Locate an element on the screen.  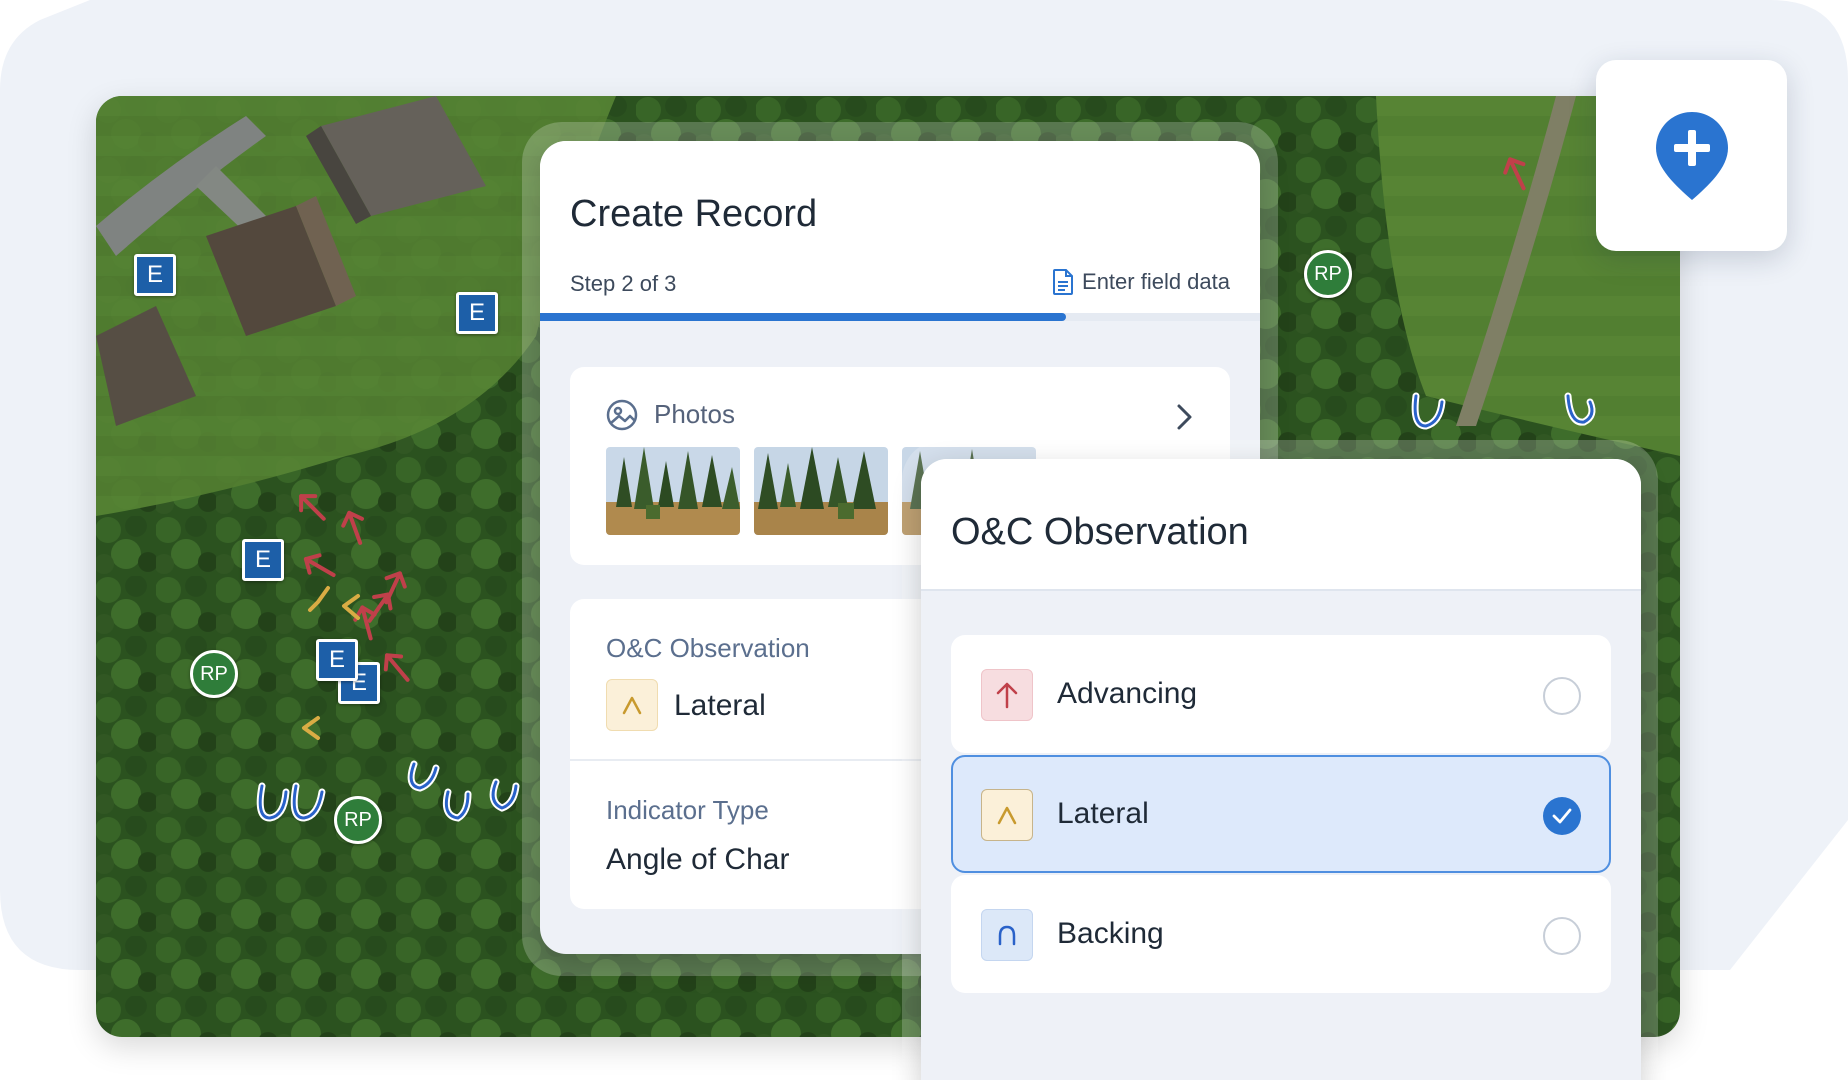
backing-arch-icon is located at coordinates (1007, 935).